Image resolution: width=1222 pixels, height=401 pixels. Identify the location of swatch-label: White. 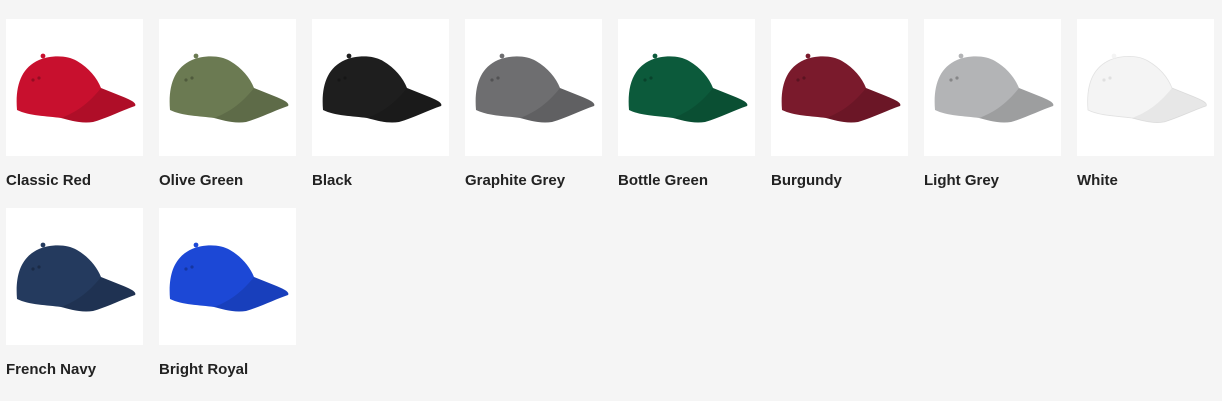
(1097, 180).